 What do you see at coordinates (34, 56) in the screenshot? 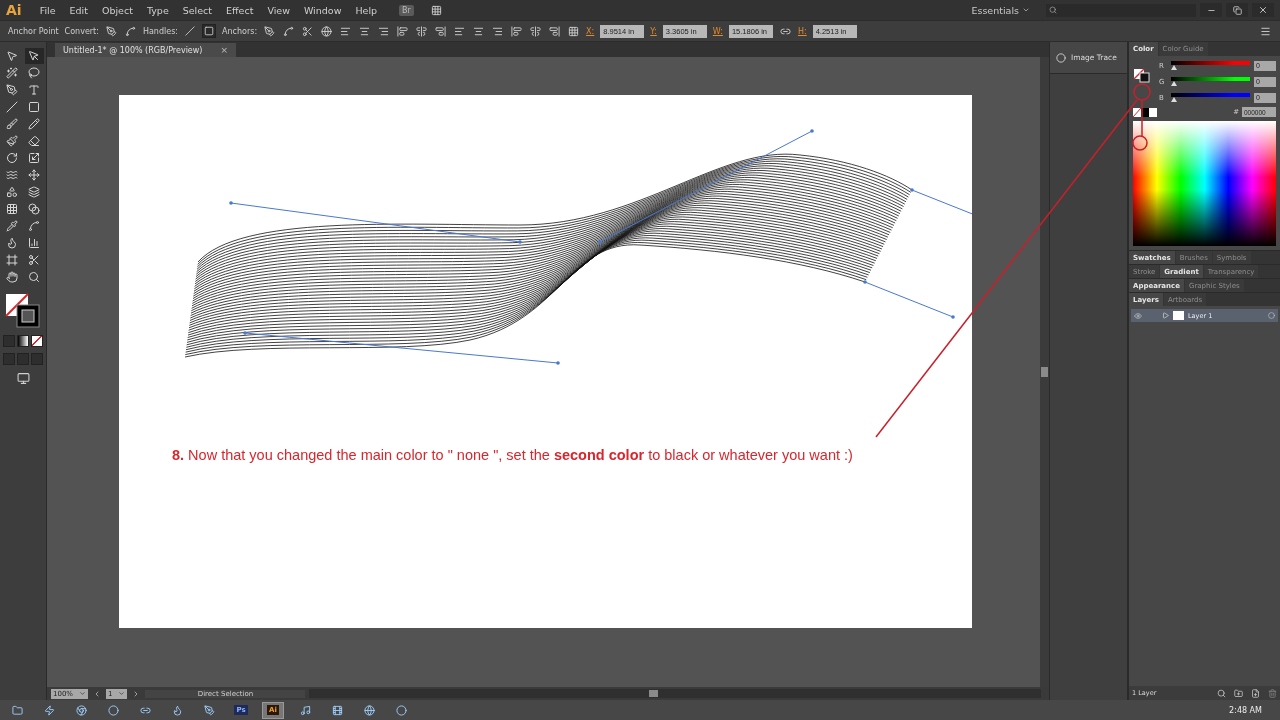
I see `direct-selection-arrow-tool` at bounding box center [34, 56].